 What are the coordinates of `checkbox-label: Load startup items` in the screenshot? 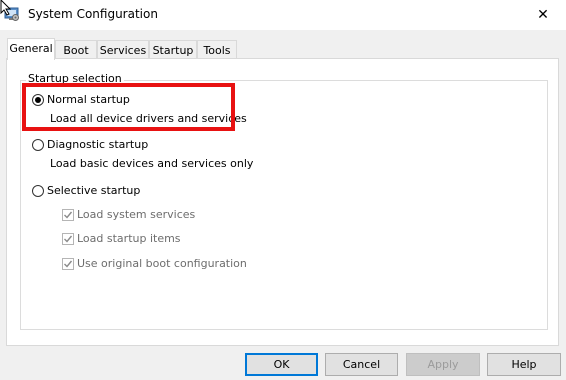 It's located at (129, 238).